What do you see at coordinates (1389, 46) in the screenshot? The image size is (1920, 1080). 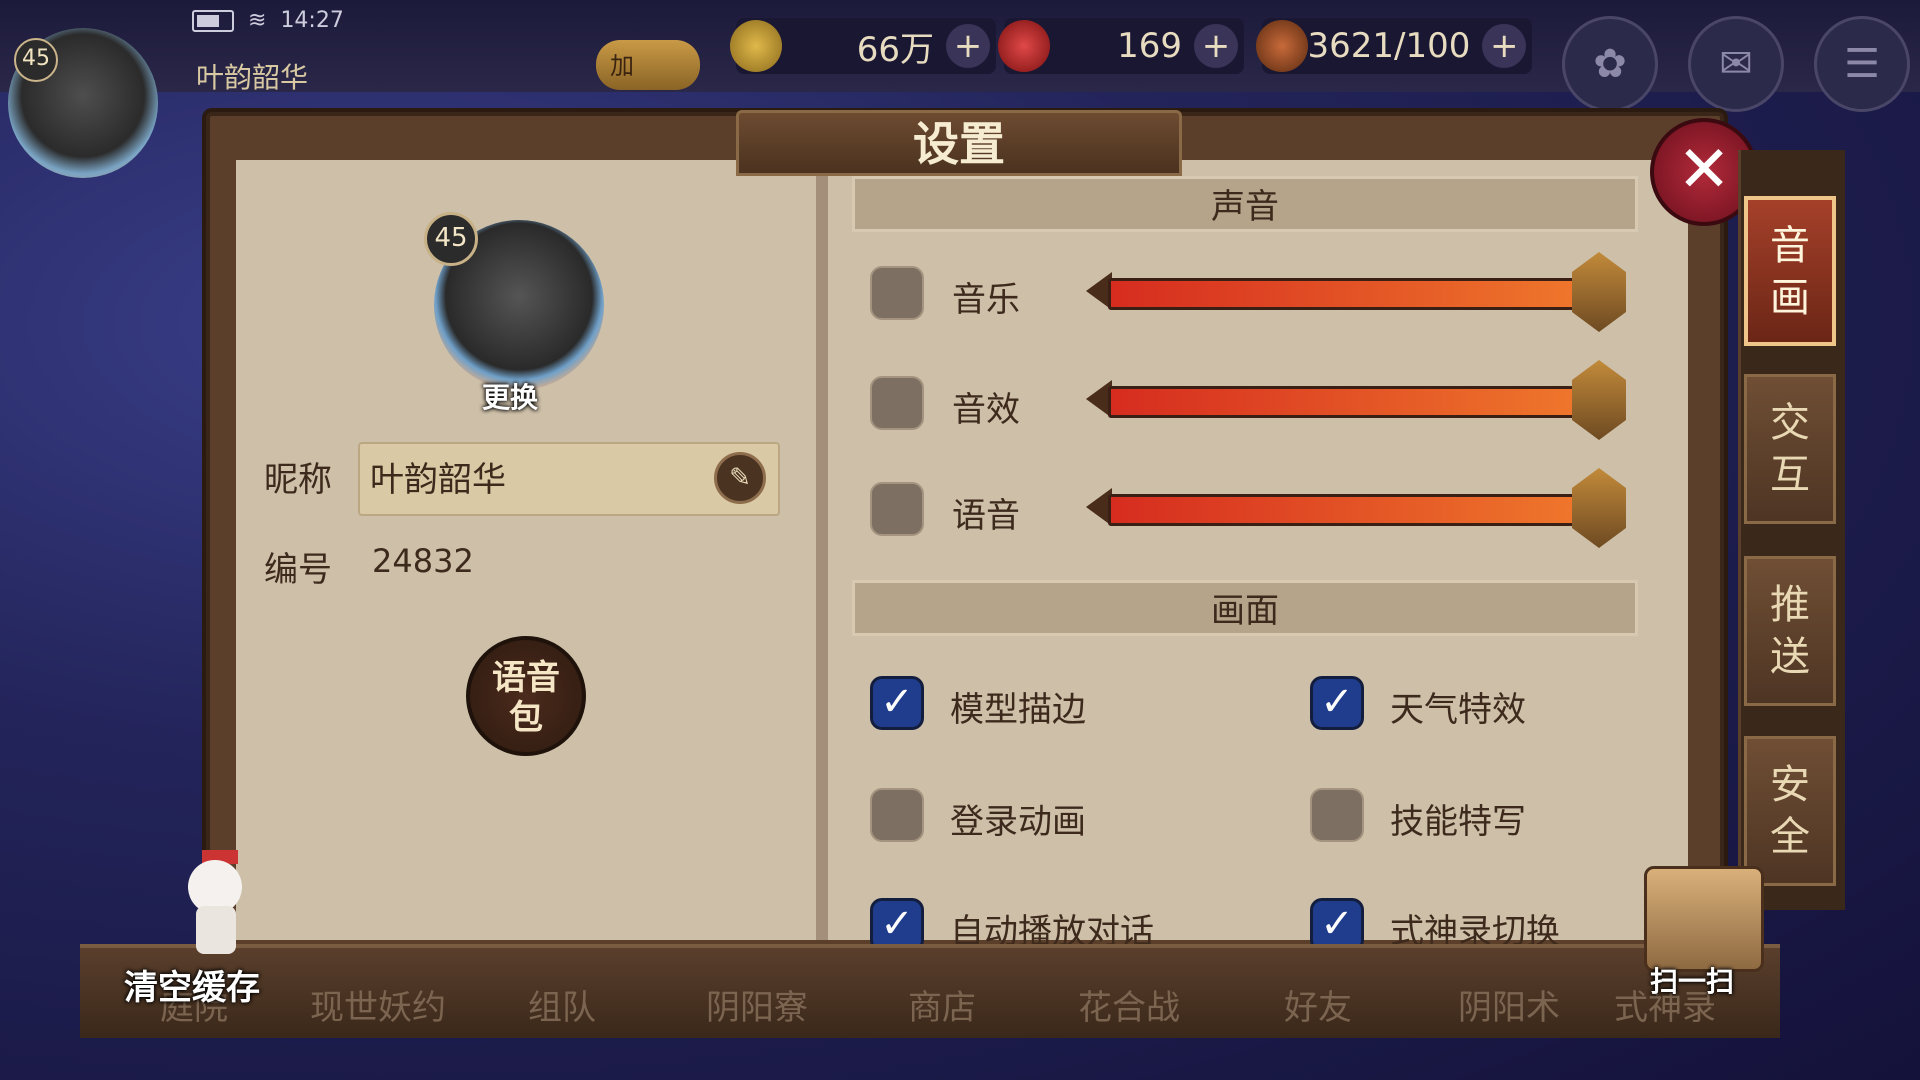 I see `stamina-value: 3621/100` at bounding box center [1389, 46].